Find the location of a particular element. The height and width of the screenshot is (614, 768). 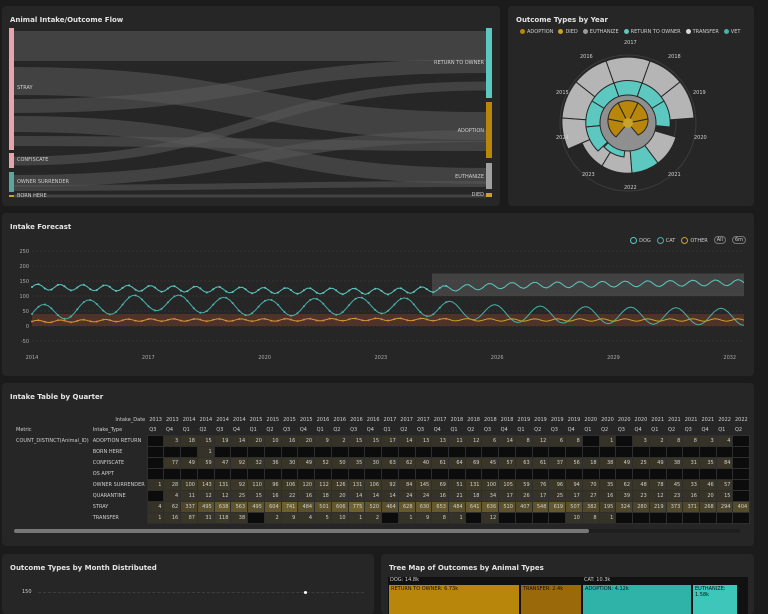

table-cell: 51 is located at coordinates (456, 485).